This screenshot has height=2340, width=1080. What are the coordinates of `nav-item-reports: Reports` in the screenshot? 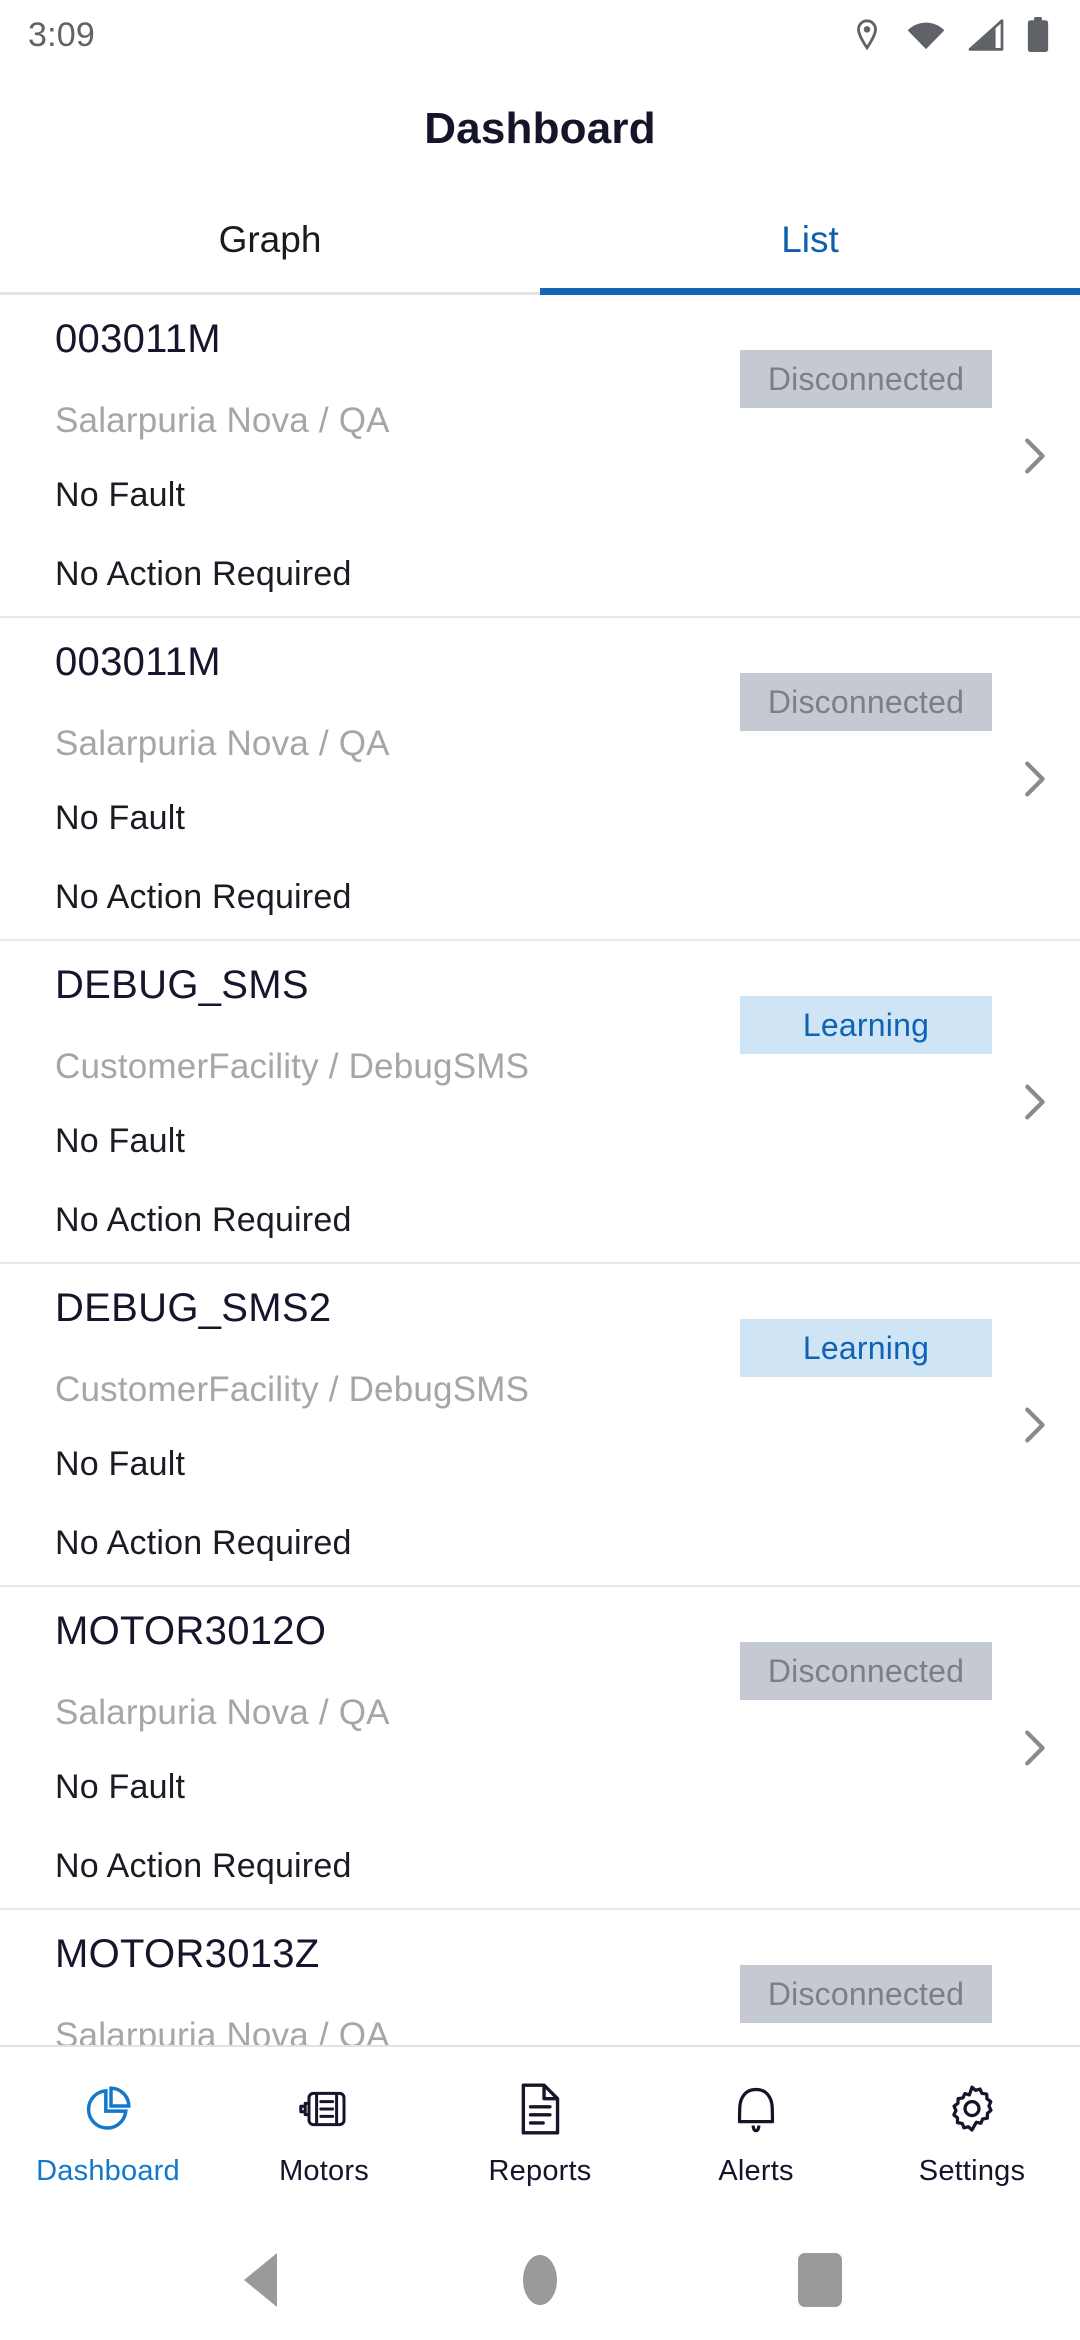 It's located at (540, 2134).